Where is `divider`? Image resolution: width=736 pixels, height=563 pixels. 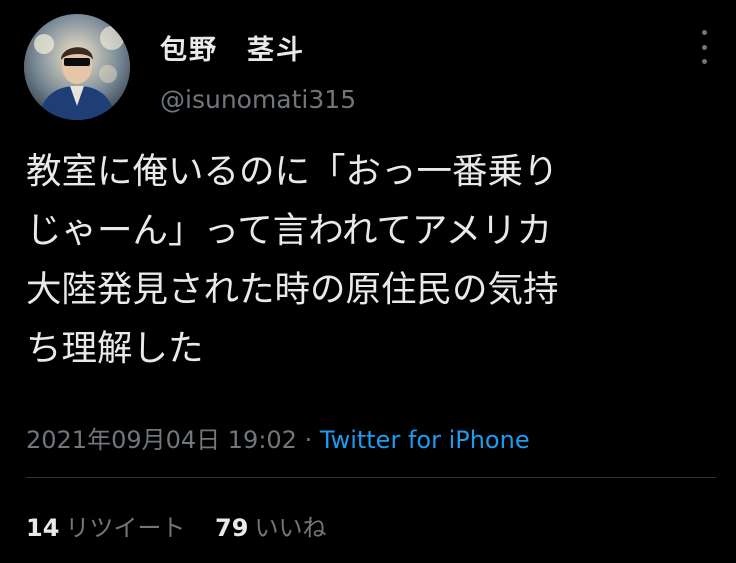 divider is located at coordinates (371, 477).